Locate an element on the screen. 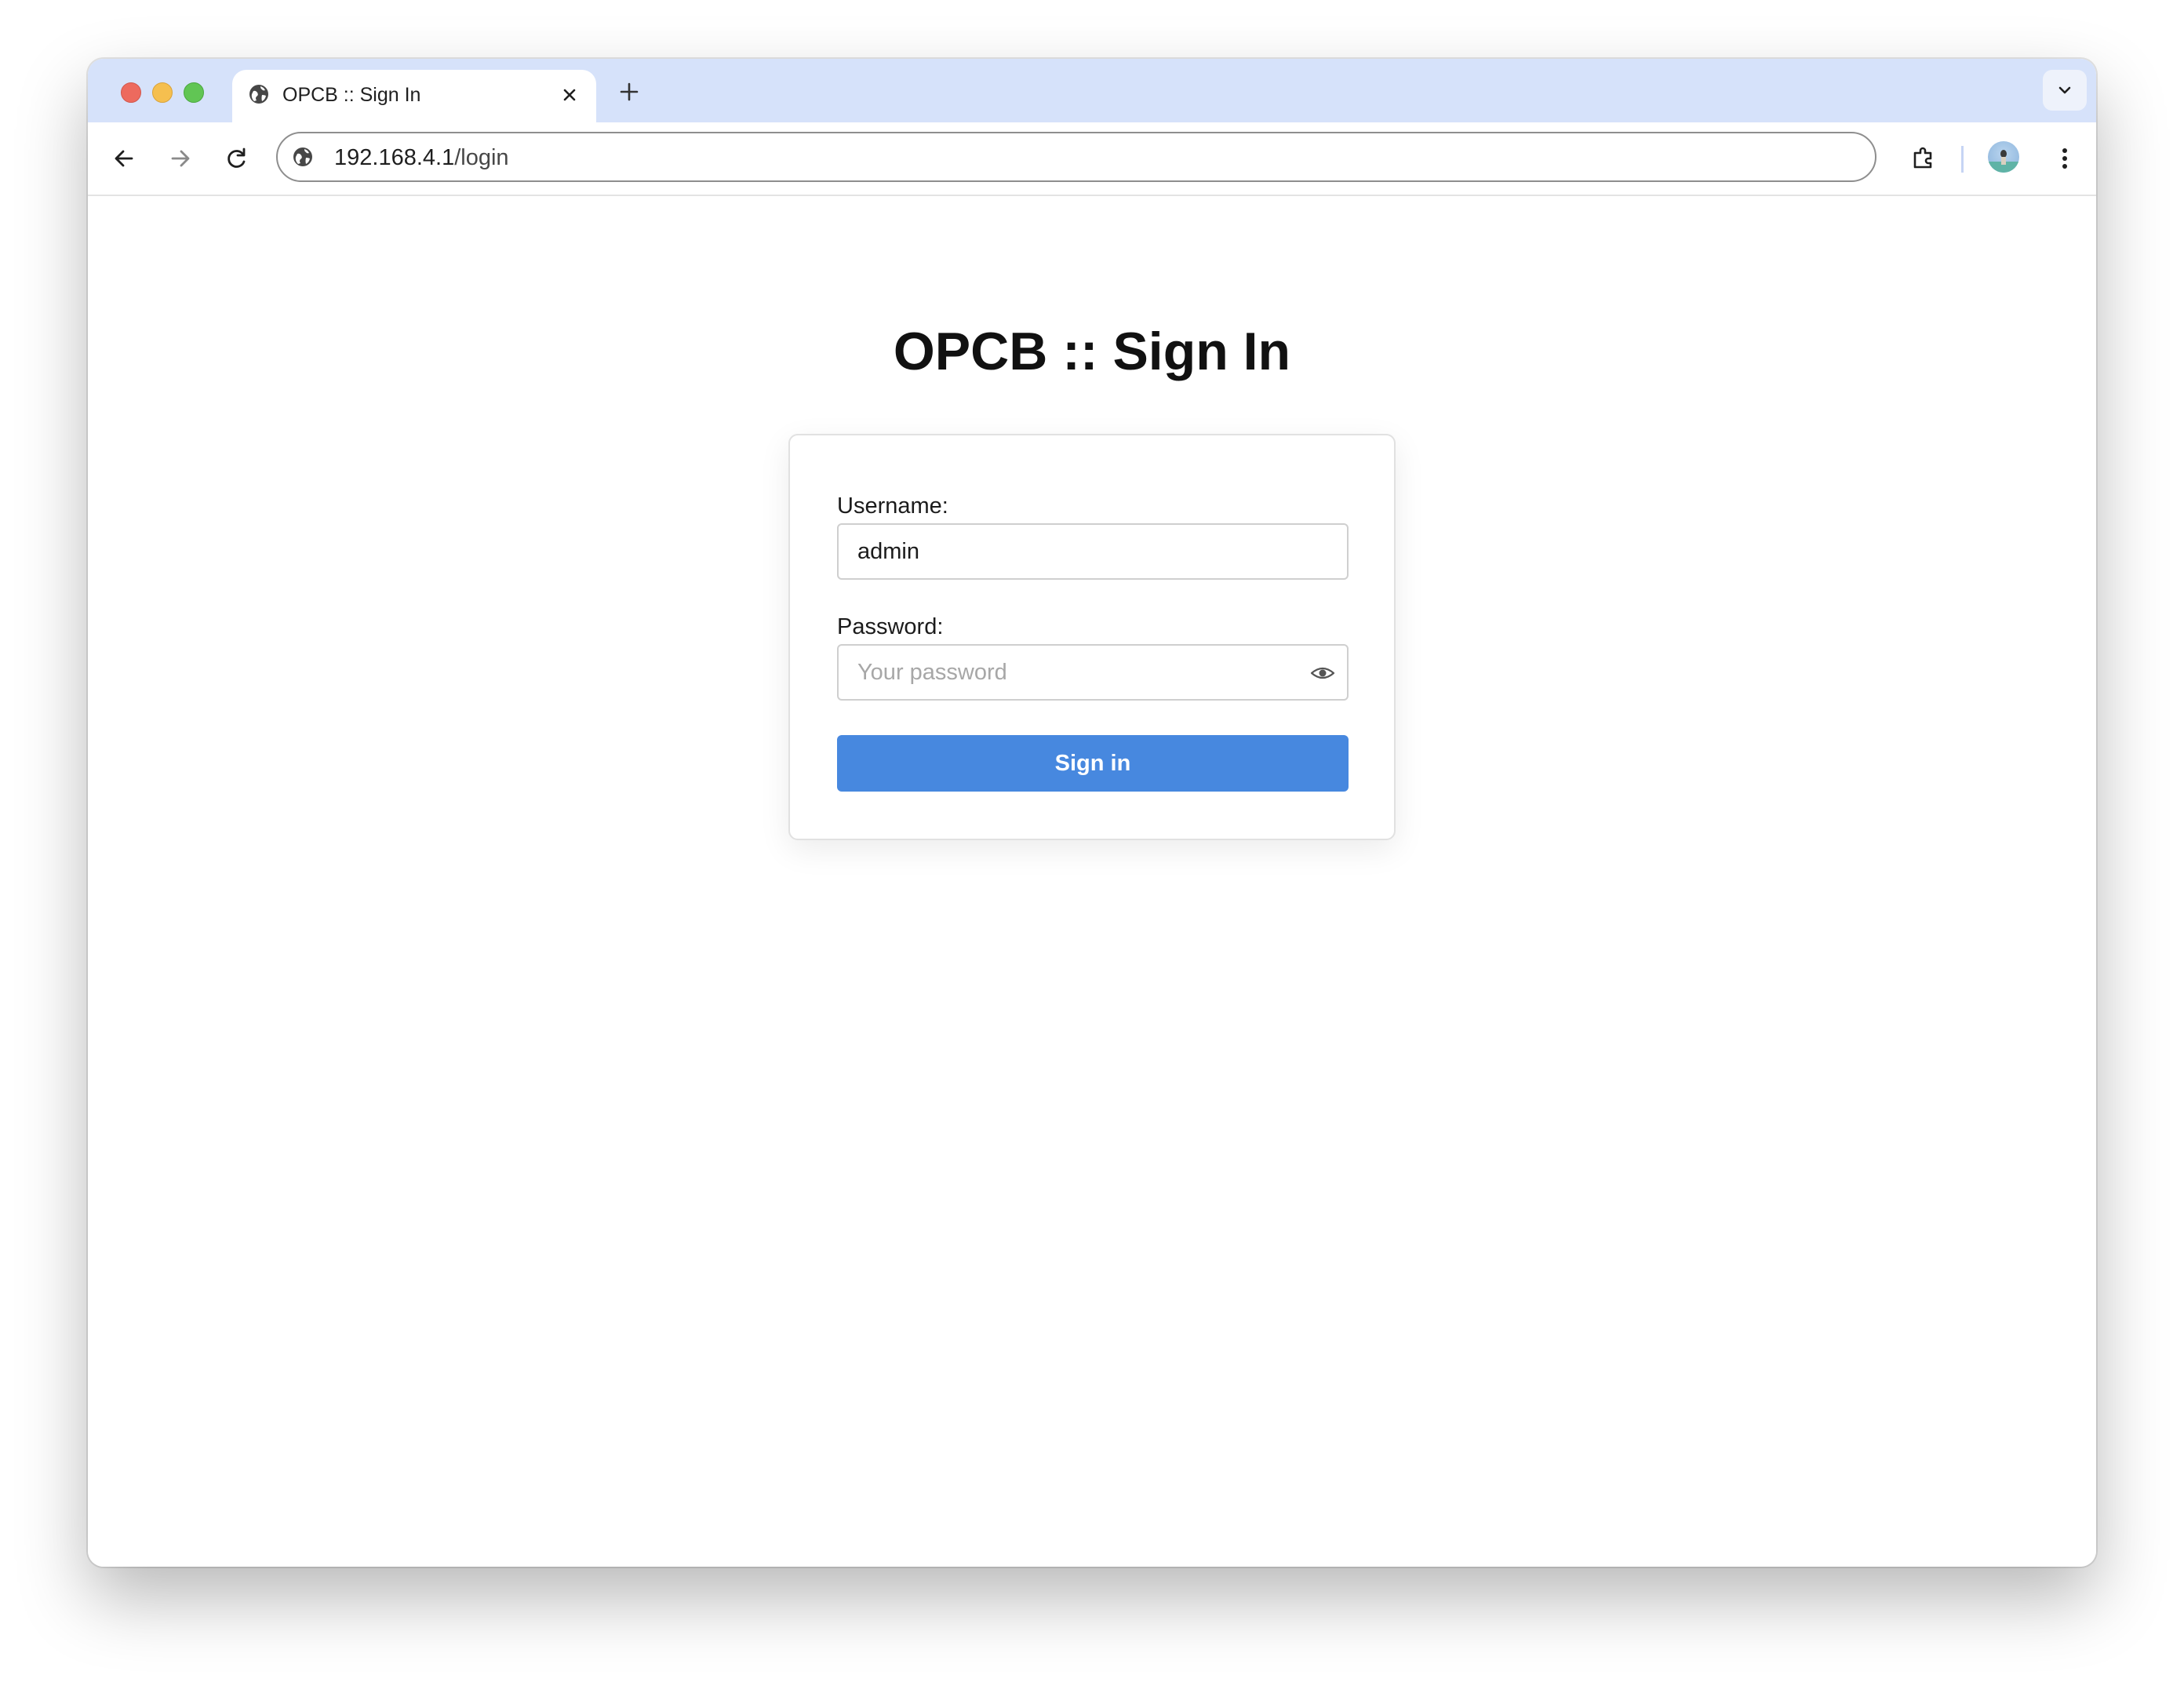  password-field-box is located at coordinates (1093, 672).